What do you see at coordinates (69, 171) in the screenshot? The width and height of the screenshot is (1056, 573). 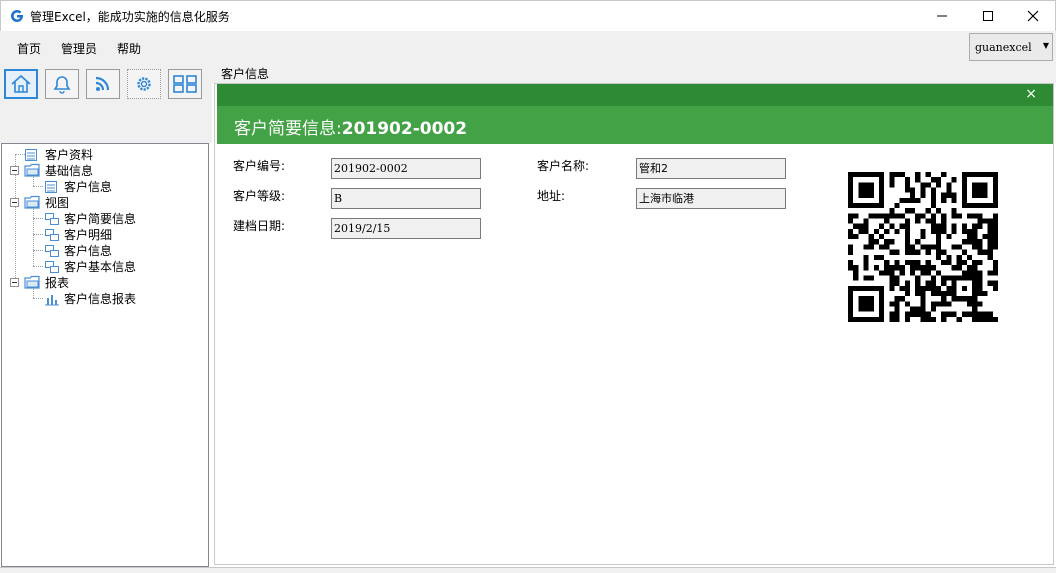 I see `tree-item-label: 基础信息` at bounding box center [69, 171].